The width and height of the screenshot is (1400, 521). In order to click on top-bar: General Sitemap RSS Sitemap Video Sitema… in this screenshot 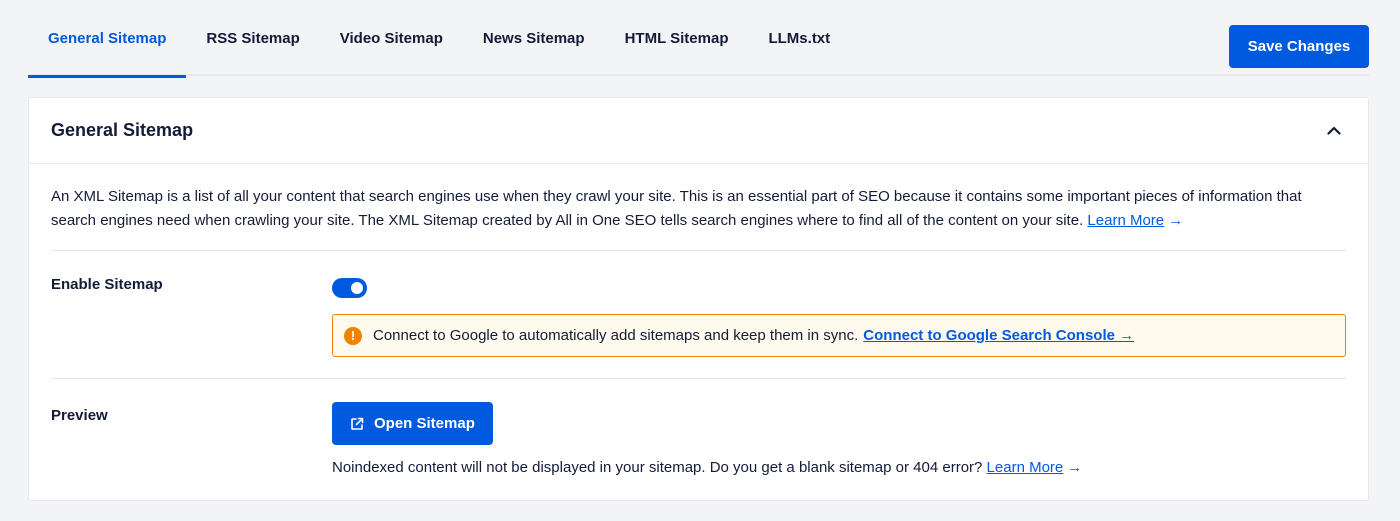, I will do `click(698, 39)`.